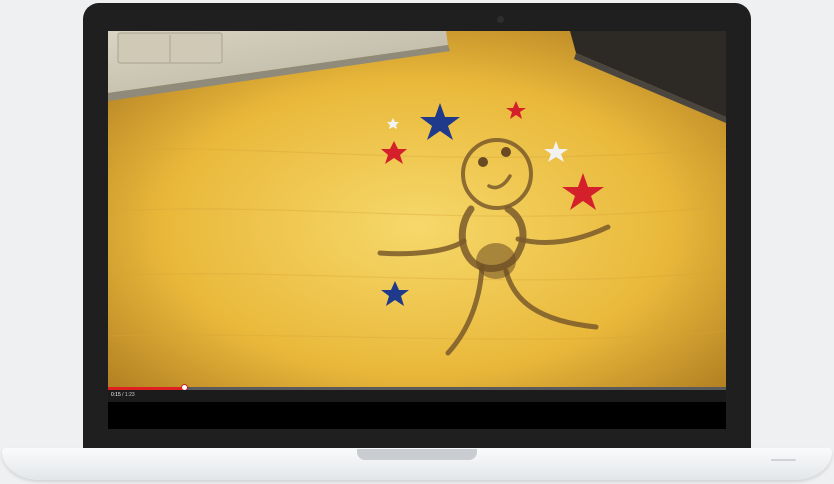 The image size is (834, 484). What do you see at coordinates (500, 19) in the screenshot?
I see `webcam-icon` at bounding box center [500, 19].